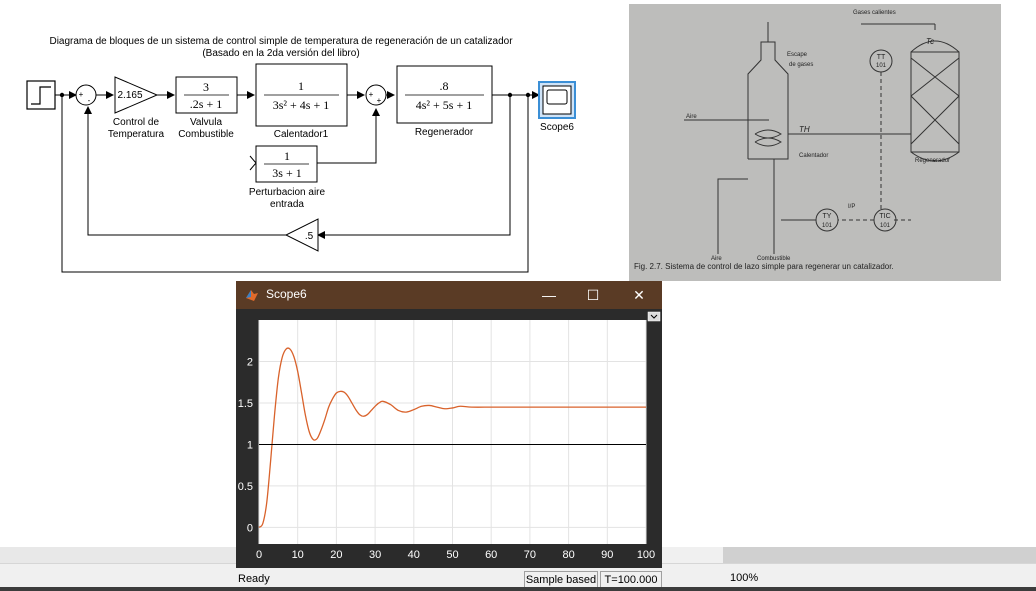  What do you see at coordinates (639, 295) in the screenshot?
I see `close-button: ✕` at bounding box center [639, 295].